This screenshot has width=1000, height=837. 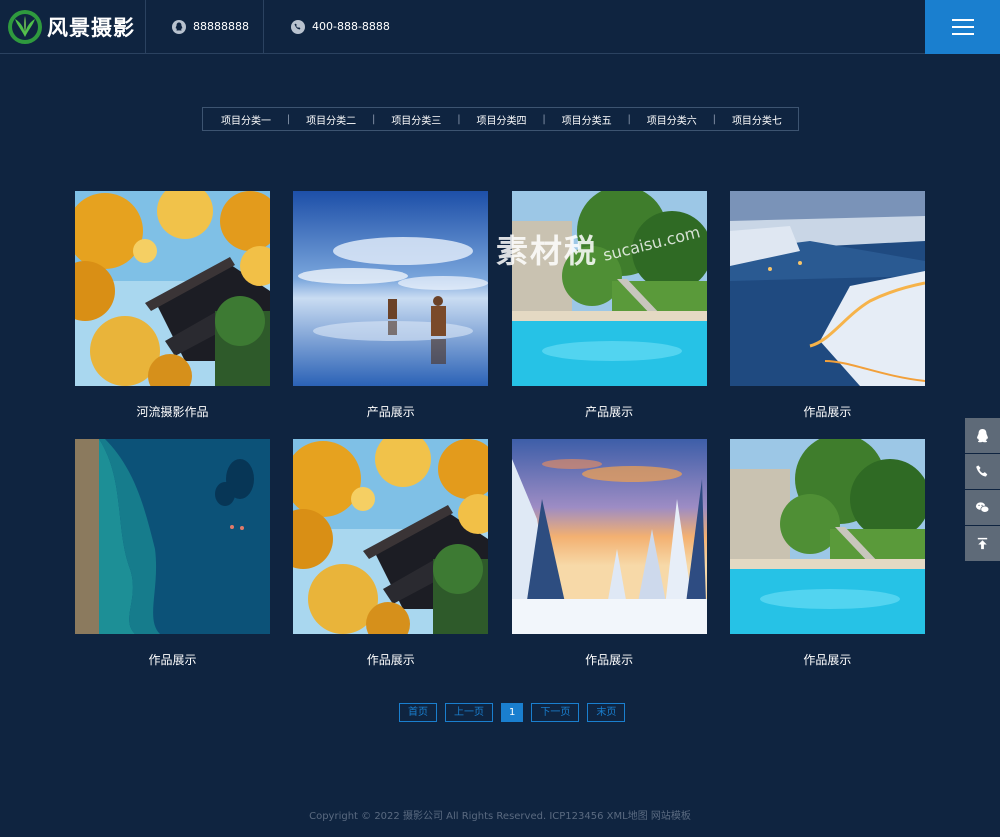 I want to click on logo-icon, so click(x=25, y=26).